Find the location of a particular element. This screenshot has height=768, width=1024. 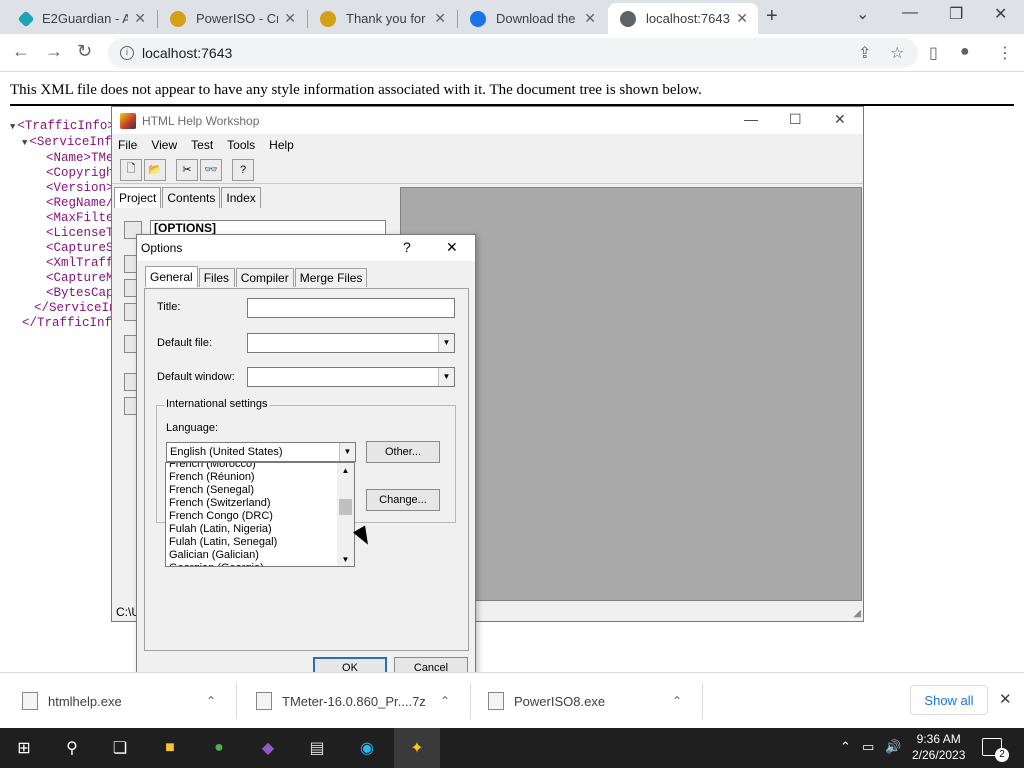

bookmark-star-icon: ☆ is located at coordinates (897, 53).